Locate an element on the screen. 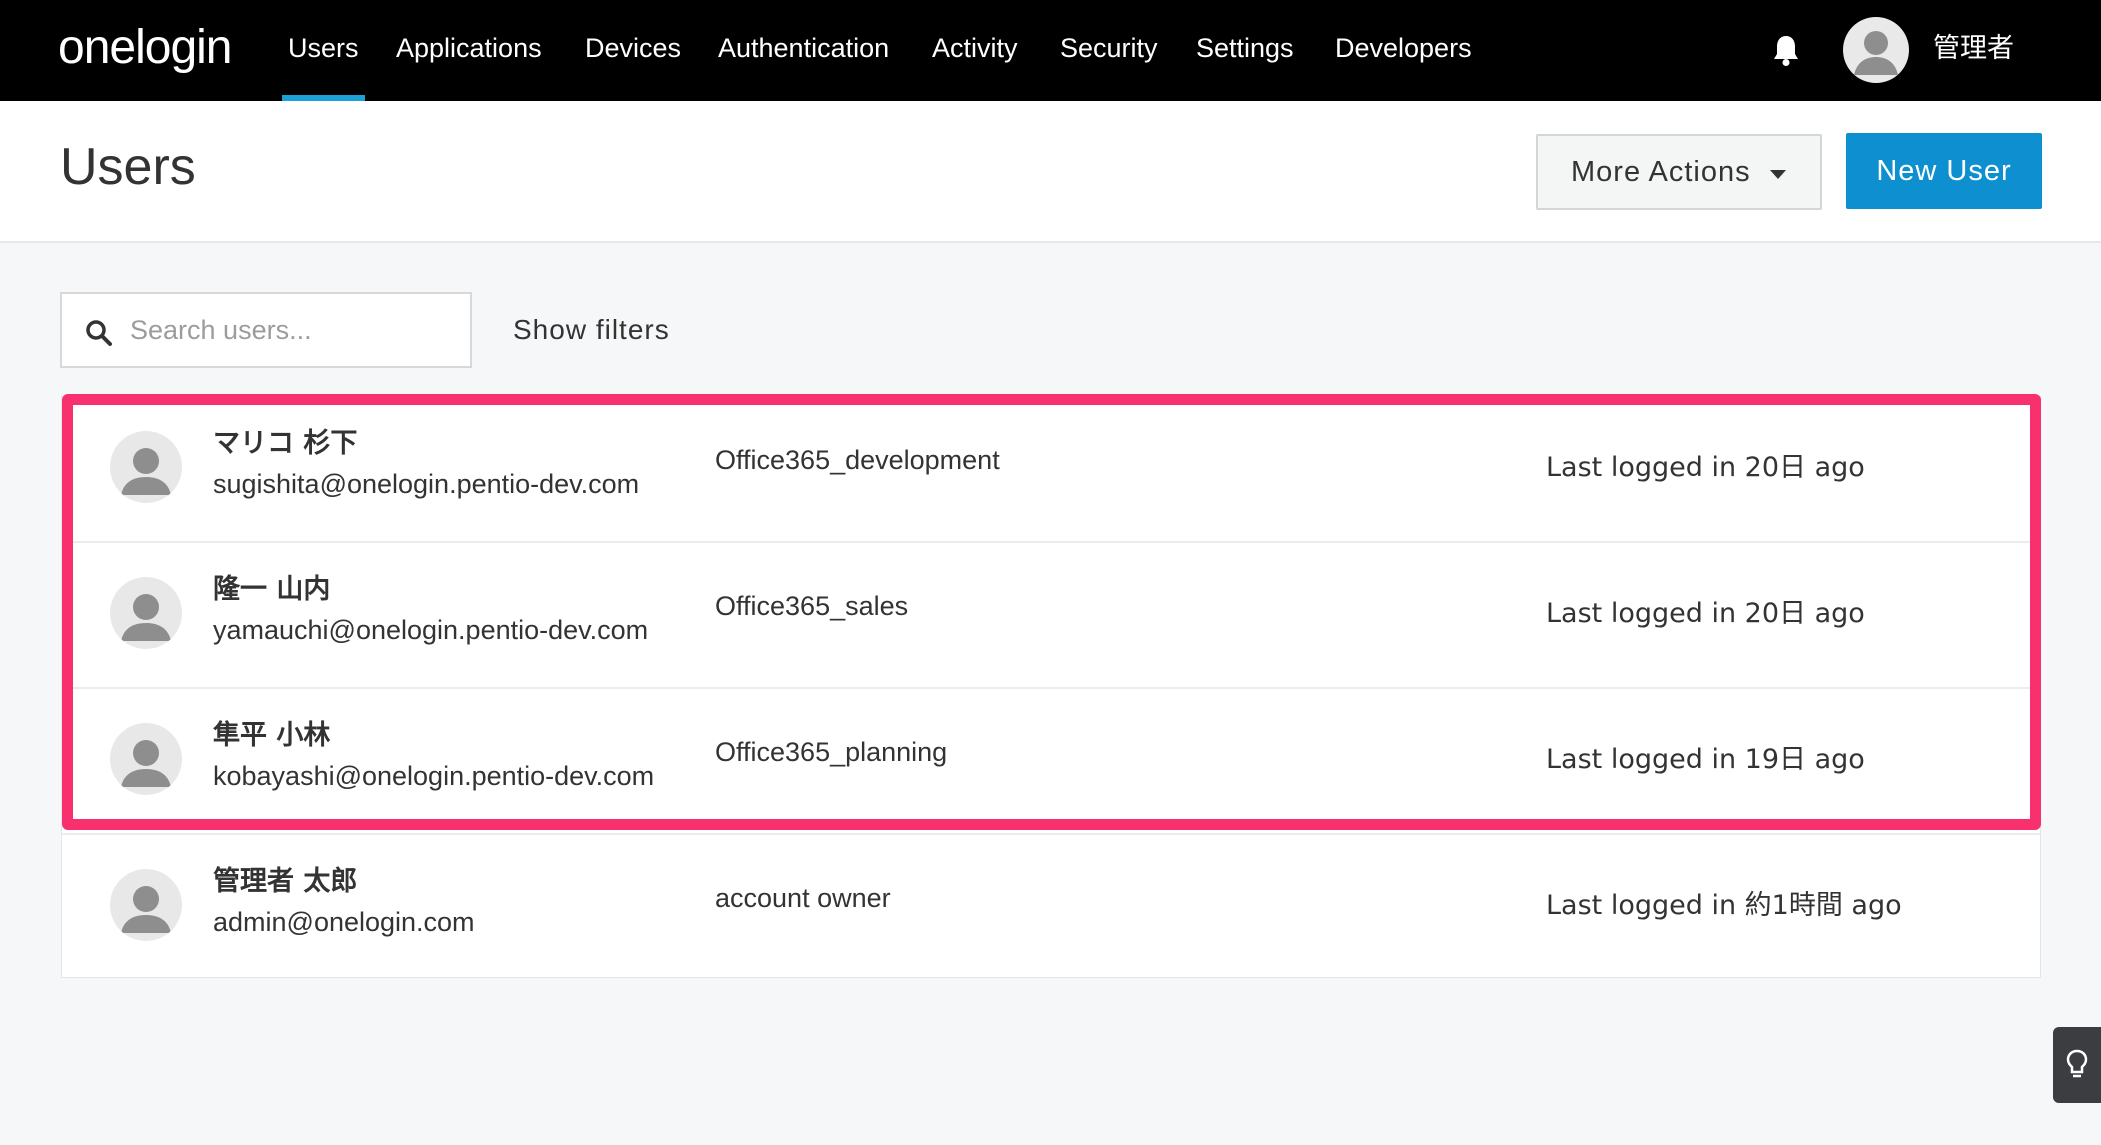 The width and height of the screenshot is (2101, 1145). lightbulb-icon is located at coordinates (2077, 1063).